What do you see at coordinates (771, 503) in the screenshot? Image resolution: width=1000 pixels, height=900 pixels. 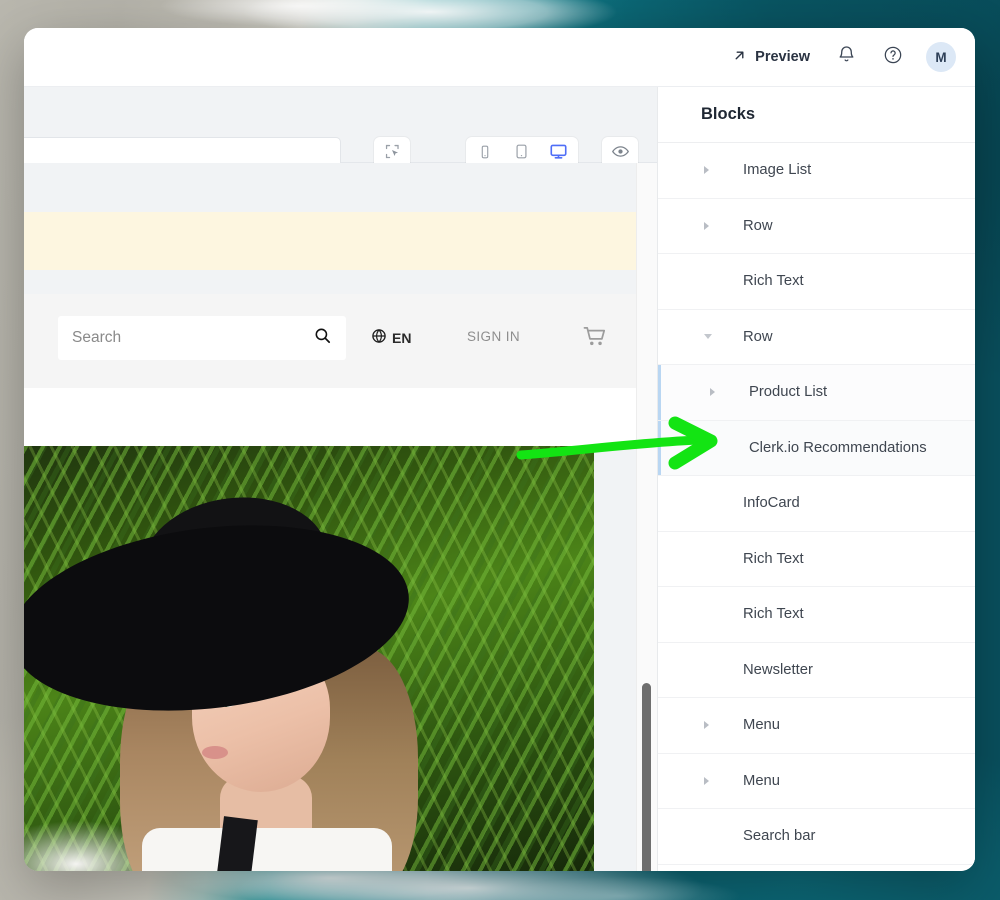 I see `block-row-label: InfoCard` at bounding box center [771, 503].